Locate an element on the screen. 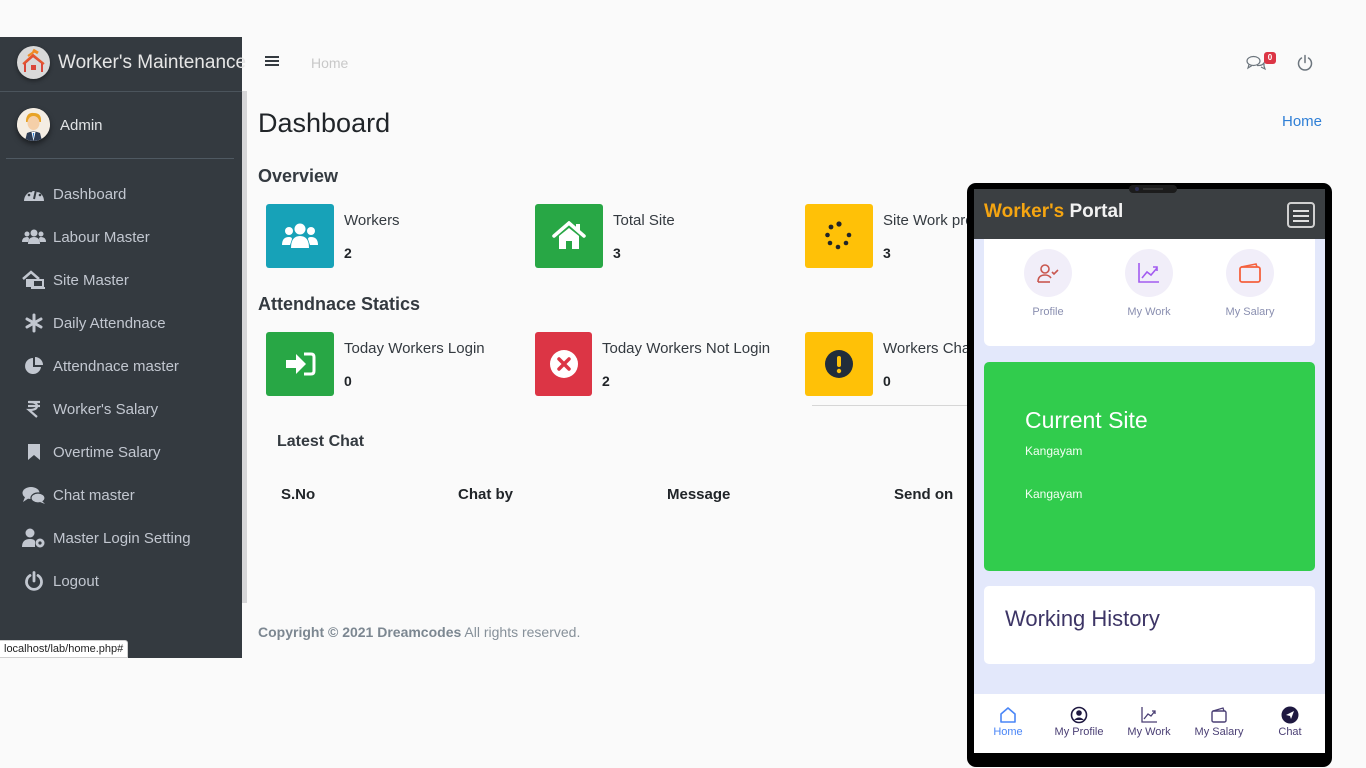 Image resolution: width=1366 pixels, height=768 pixels. info-box-label: Total Site is located at coordinates (644, 220).